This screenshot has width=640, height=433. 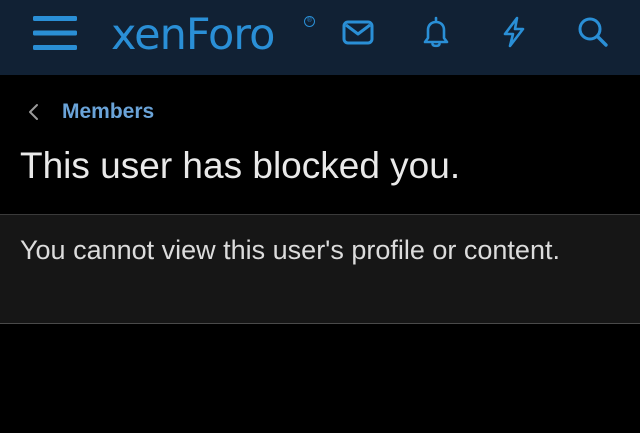 What do you see at coordinates (34, 112) in the screenshot?
I see `chevron-left-icon` at bounding box center [34, 112].